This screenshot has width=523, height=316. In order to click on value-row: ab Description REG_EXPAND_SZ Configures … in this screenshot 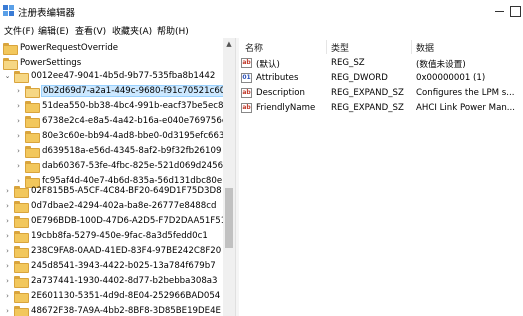, I will do `click(381, 93)`.